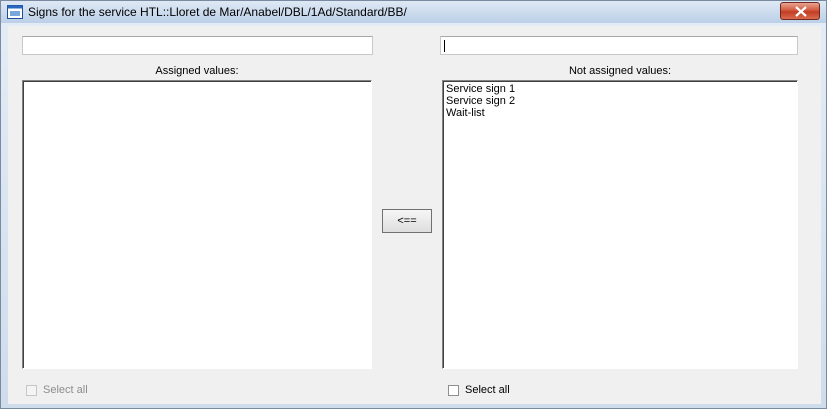  Describe the element at coordinates (444, 46) in the screenshot. I see `text-caret` at that location.